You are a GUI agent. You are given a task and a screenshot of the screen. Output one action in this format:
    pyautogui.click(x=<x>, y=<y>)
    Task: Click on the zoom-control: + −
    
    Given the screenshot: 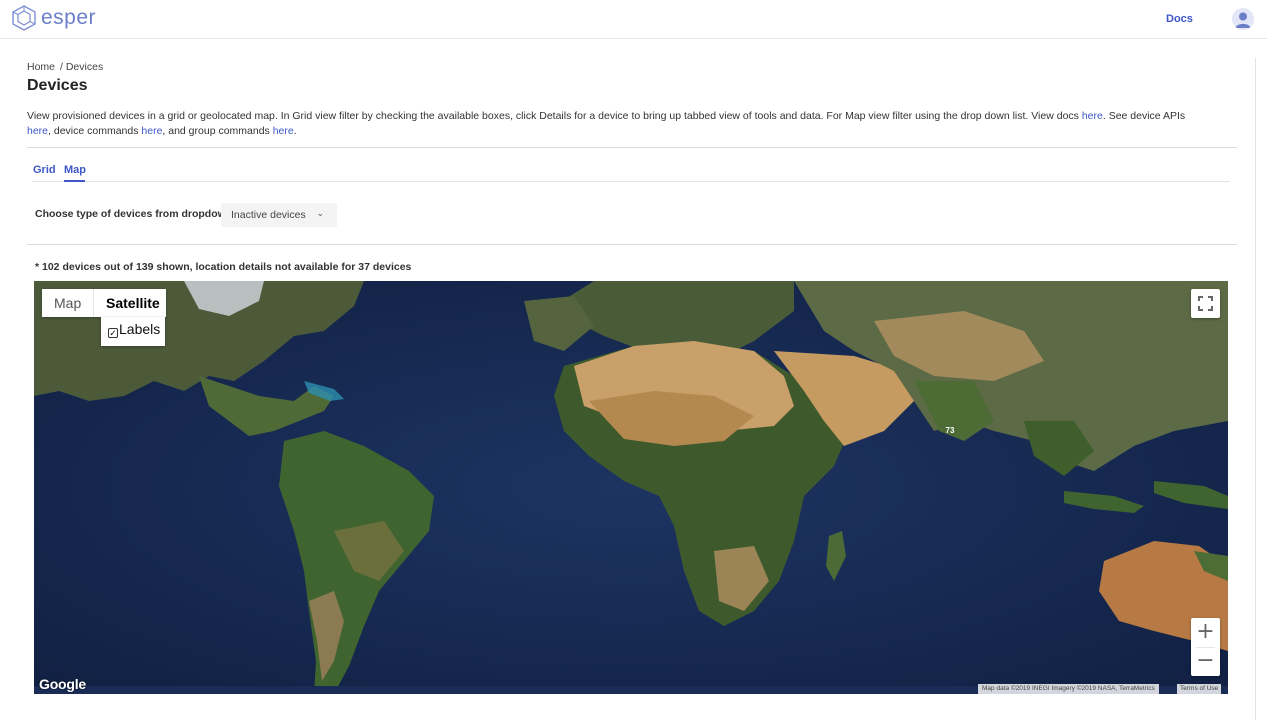 What is the action you would take?
    pyautogui.click(x=1205, y=647)
    